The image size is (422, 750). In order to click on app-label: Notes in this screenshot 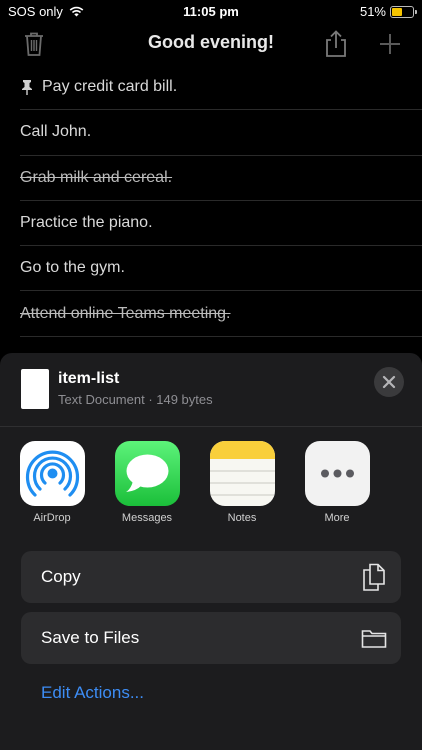, I will do `click(242, 518)`.